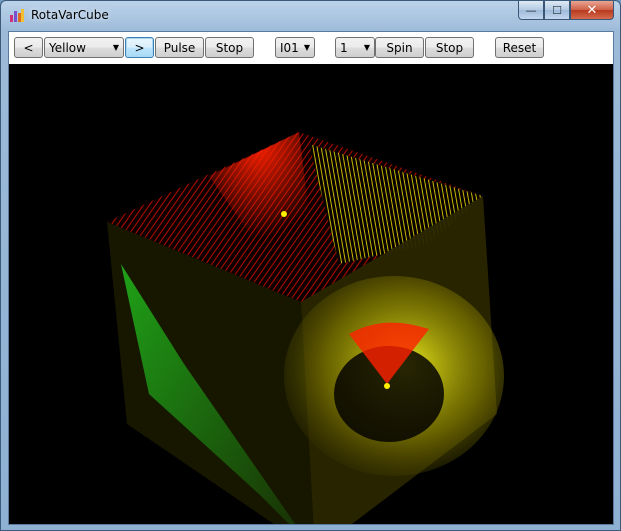 The width and height of the screenshot is (621, 531). I want to click on minimize-button: —, so click(531, 10).